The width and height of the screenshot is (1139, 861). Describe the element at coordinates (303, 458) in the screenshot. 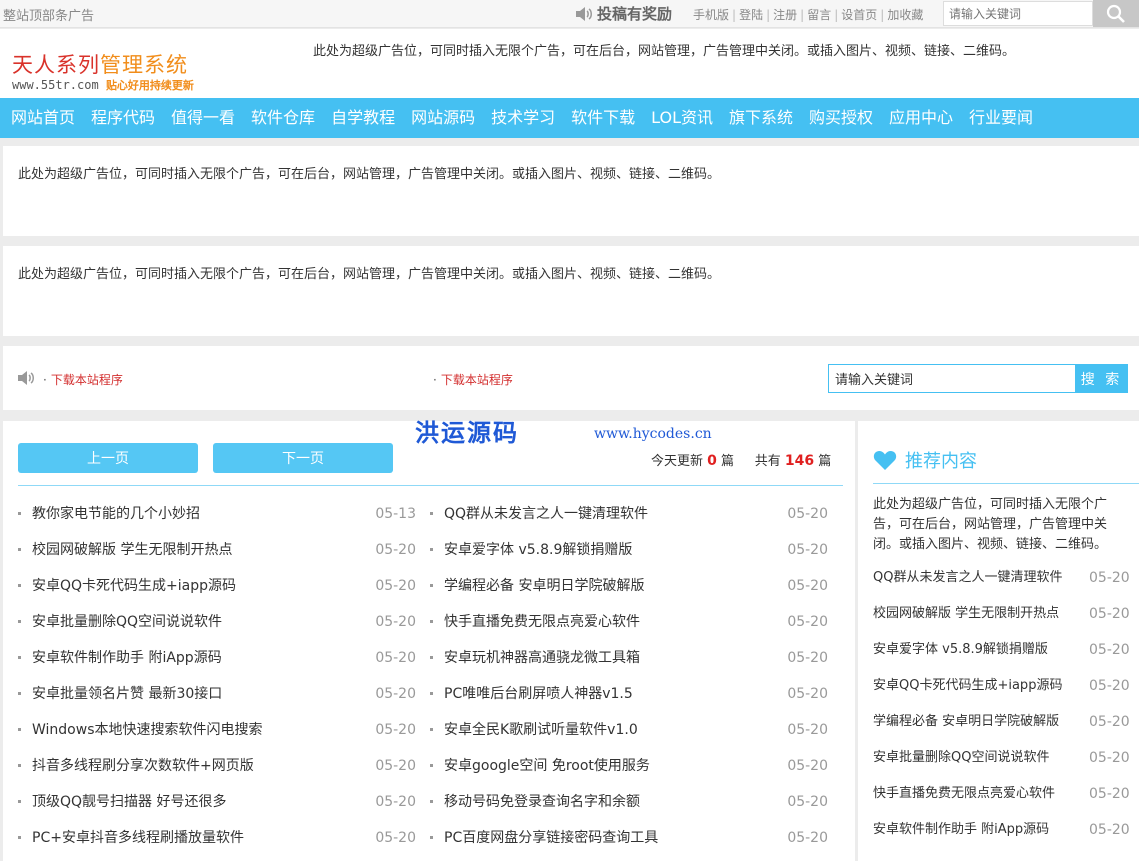

I see `next-page-button: 下一页` at that location.